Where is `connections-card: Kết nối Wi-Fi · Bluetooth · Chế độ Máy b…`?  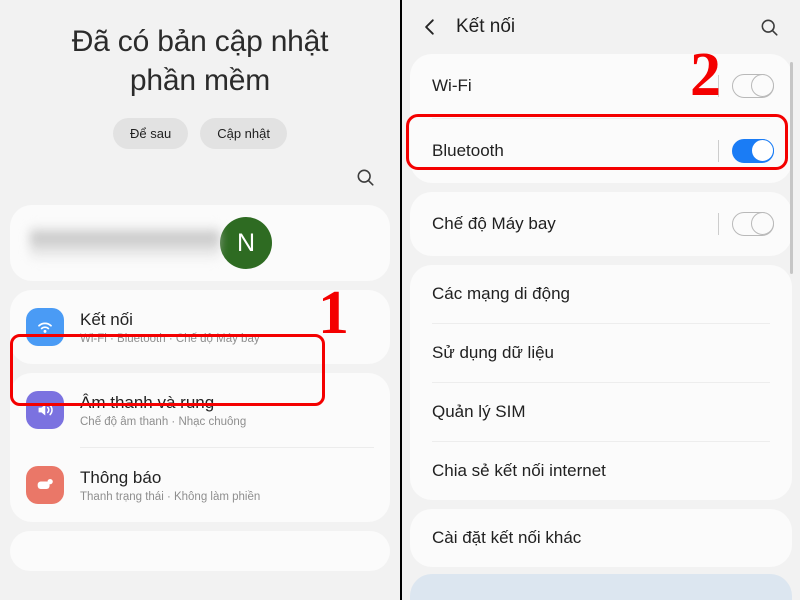
connections-card: Kết nối Wi-Fi · Bluetooth · Chế độ Máy b… is located at coordinates (200, 327).